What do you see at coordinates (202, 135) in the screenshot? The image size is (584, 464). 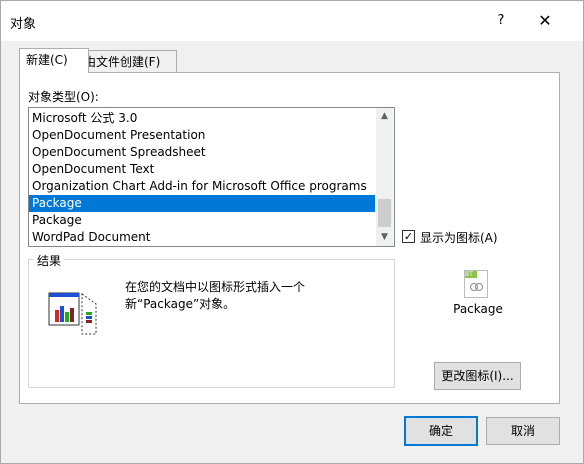 I see `list-item: OpenDocument Presentation` at bounding box center [202, 135].